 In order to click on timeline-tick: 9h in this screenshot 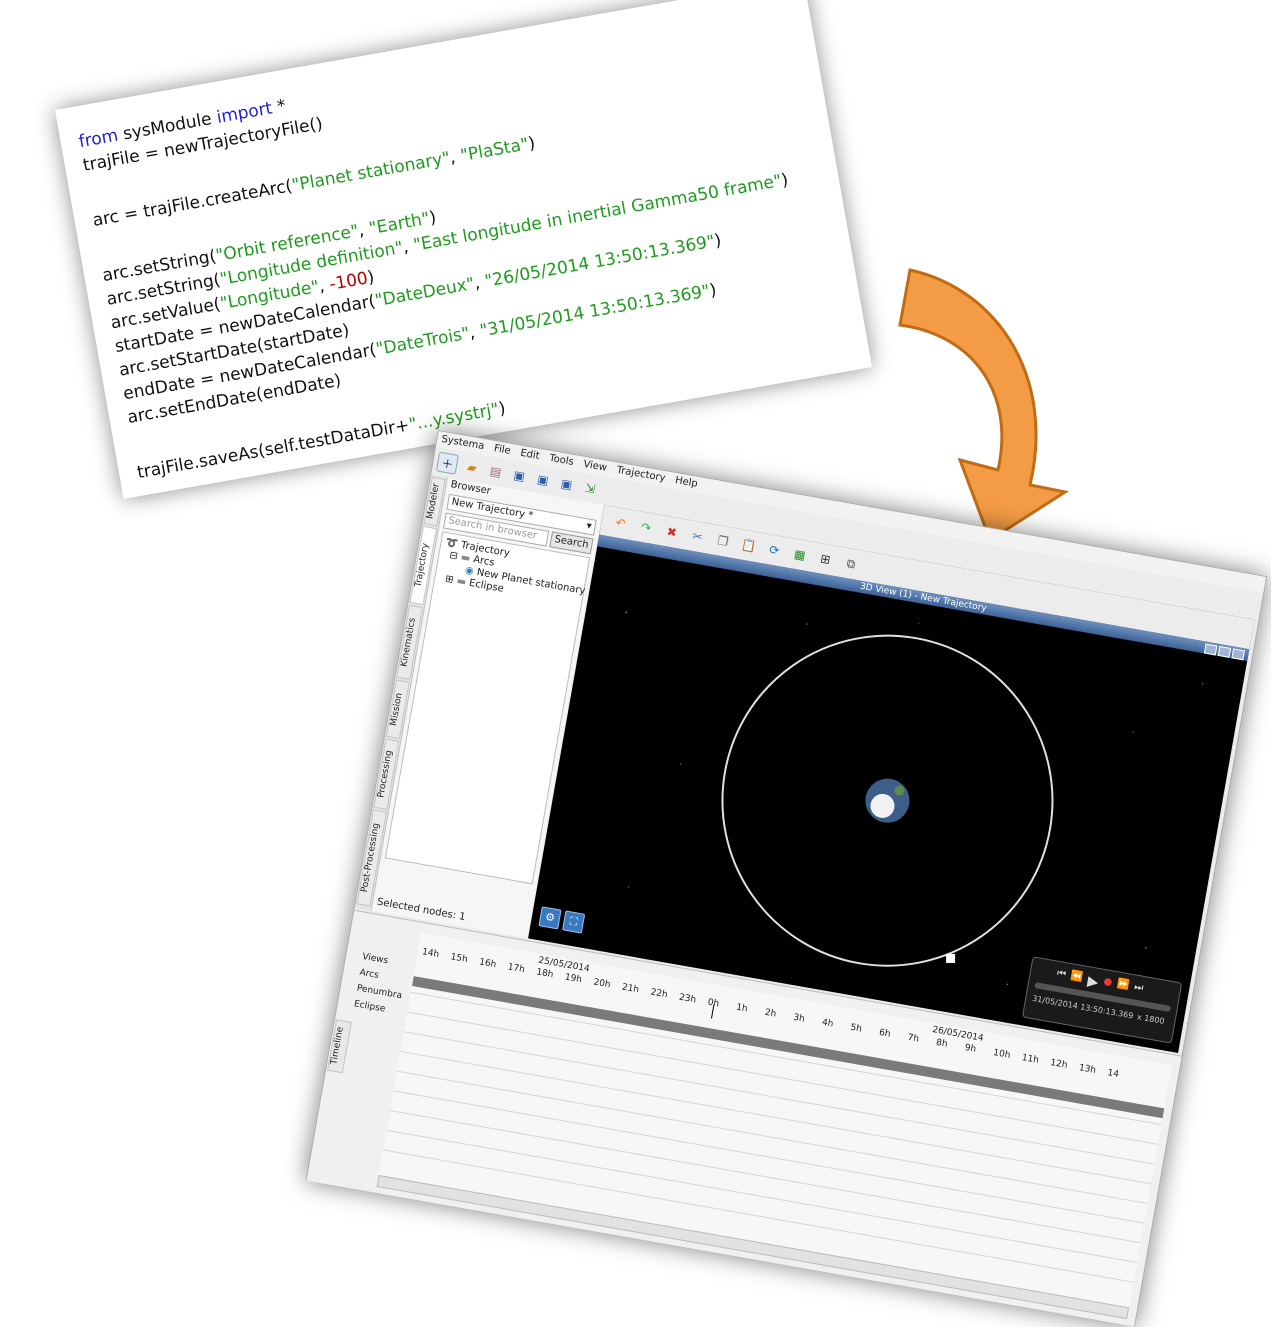, I will do `click(970, 1048)`.